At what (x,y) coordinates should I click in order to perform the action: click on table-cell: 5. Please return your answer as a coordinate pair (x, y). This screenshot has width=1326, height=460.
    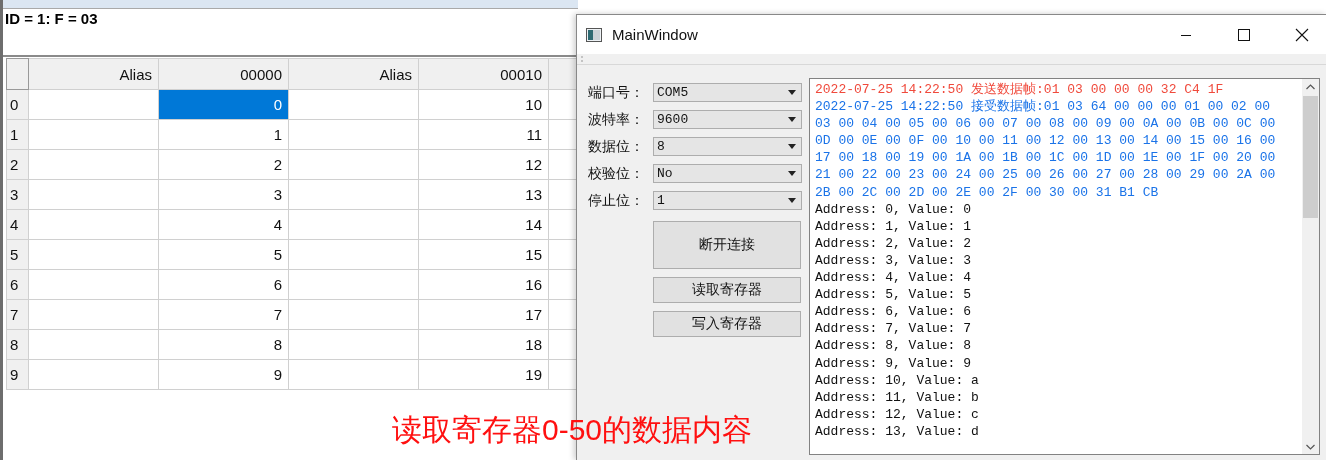
    Looking at the image, I should click on (223, 254).